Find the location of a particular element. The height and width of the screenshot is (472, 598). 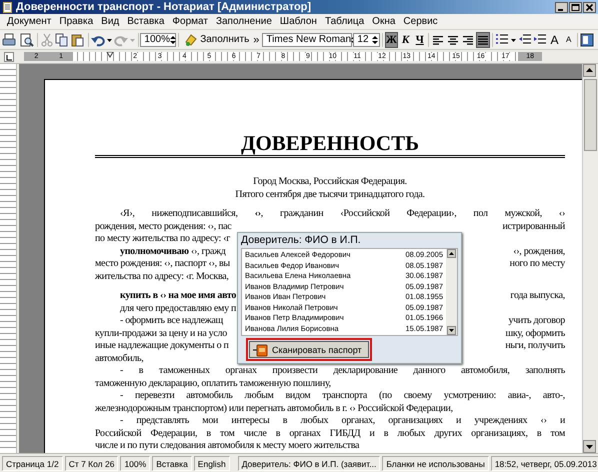

vertical-scrollbar is located at coordinates (590, 258).